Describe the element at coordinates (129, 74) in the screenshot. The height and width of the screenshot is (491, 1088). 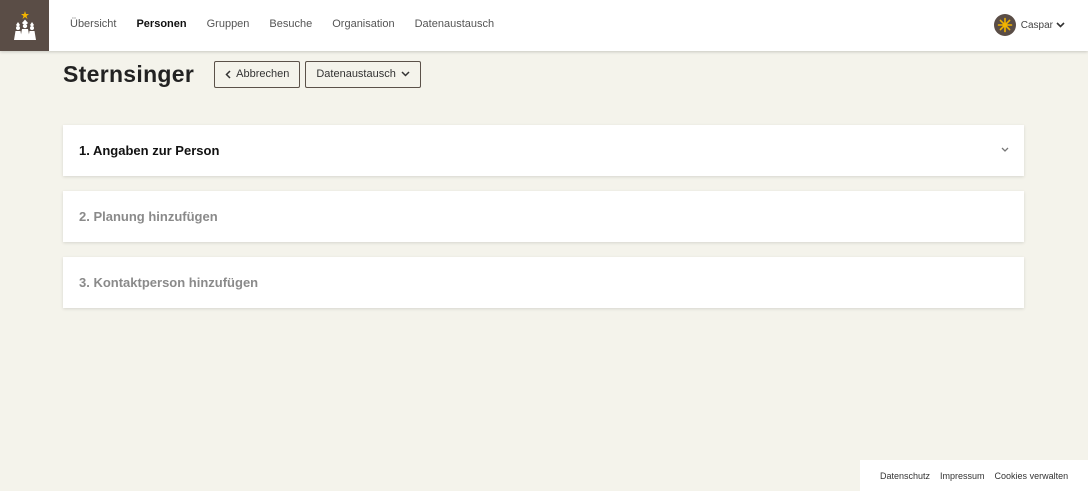
I see `page-title: Sternsinger` at that location.